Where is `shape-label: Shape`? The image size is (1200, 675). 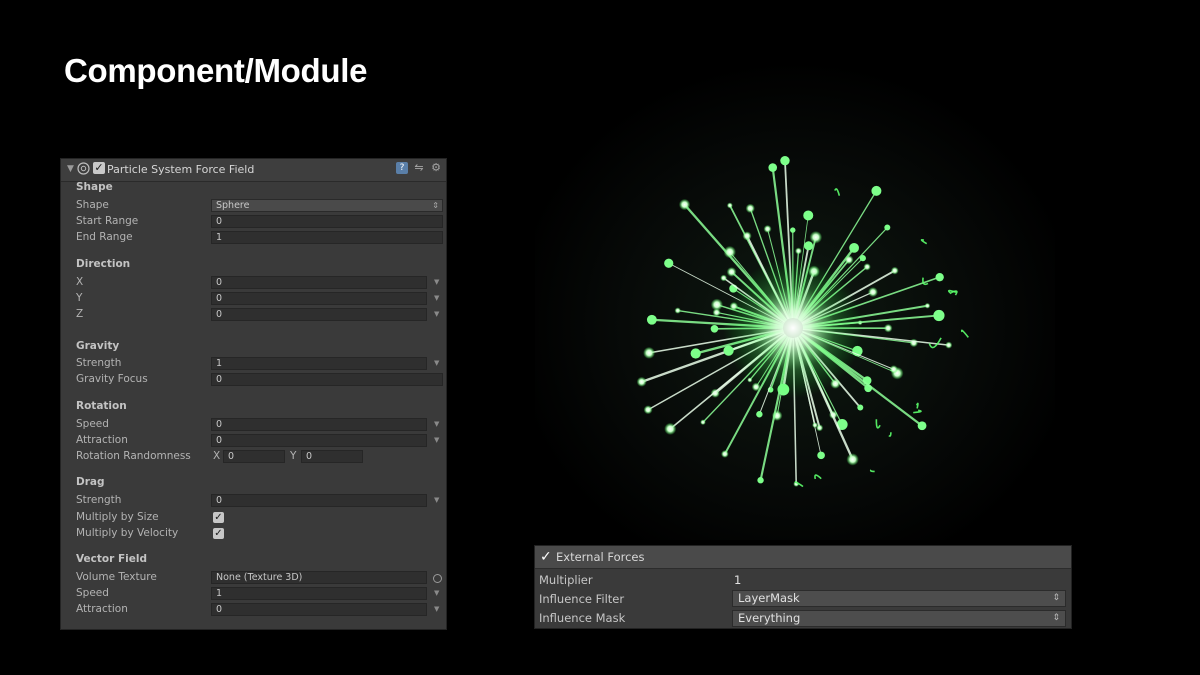 shape-label: Shape is located at coordinates (92, 205).